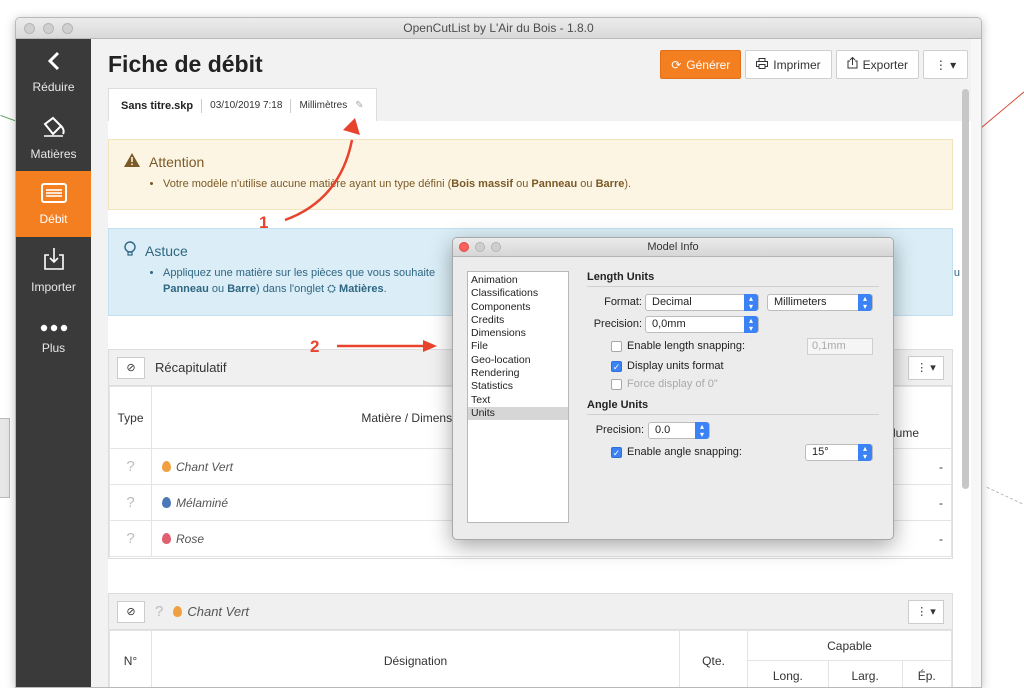  Describe the element at coordinates (464, 247) in the screenshot. I see `close-dialog-button` at that location.